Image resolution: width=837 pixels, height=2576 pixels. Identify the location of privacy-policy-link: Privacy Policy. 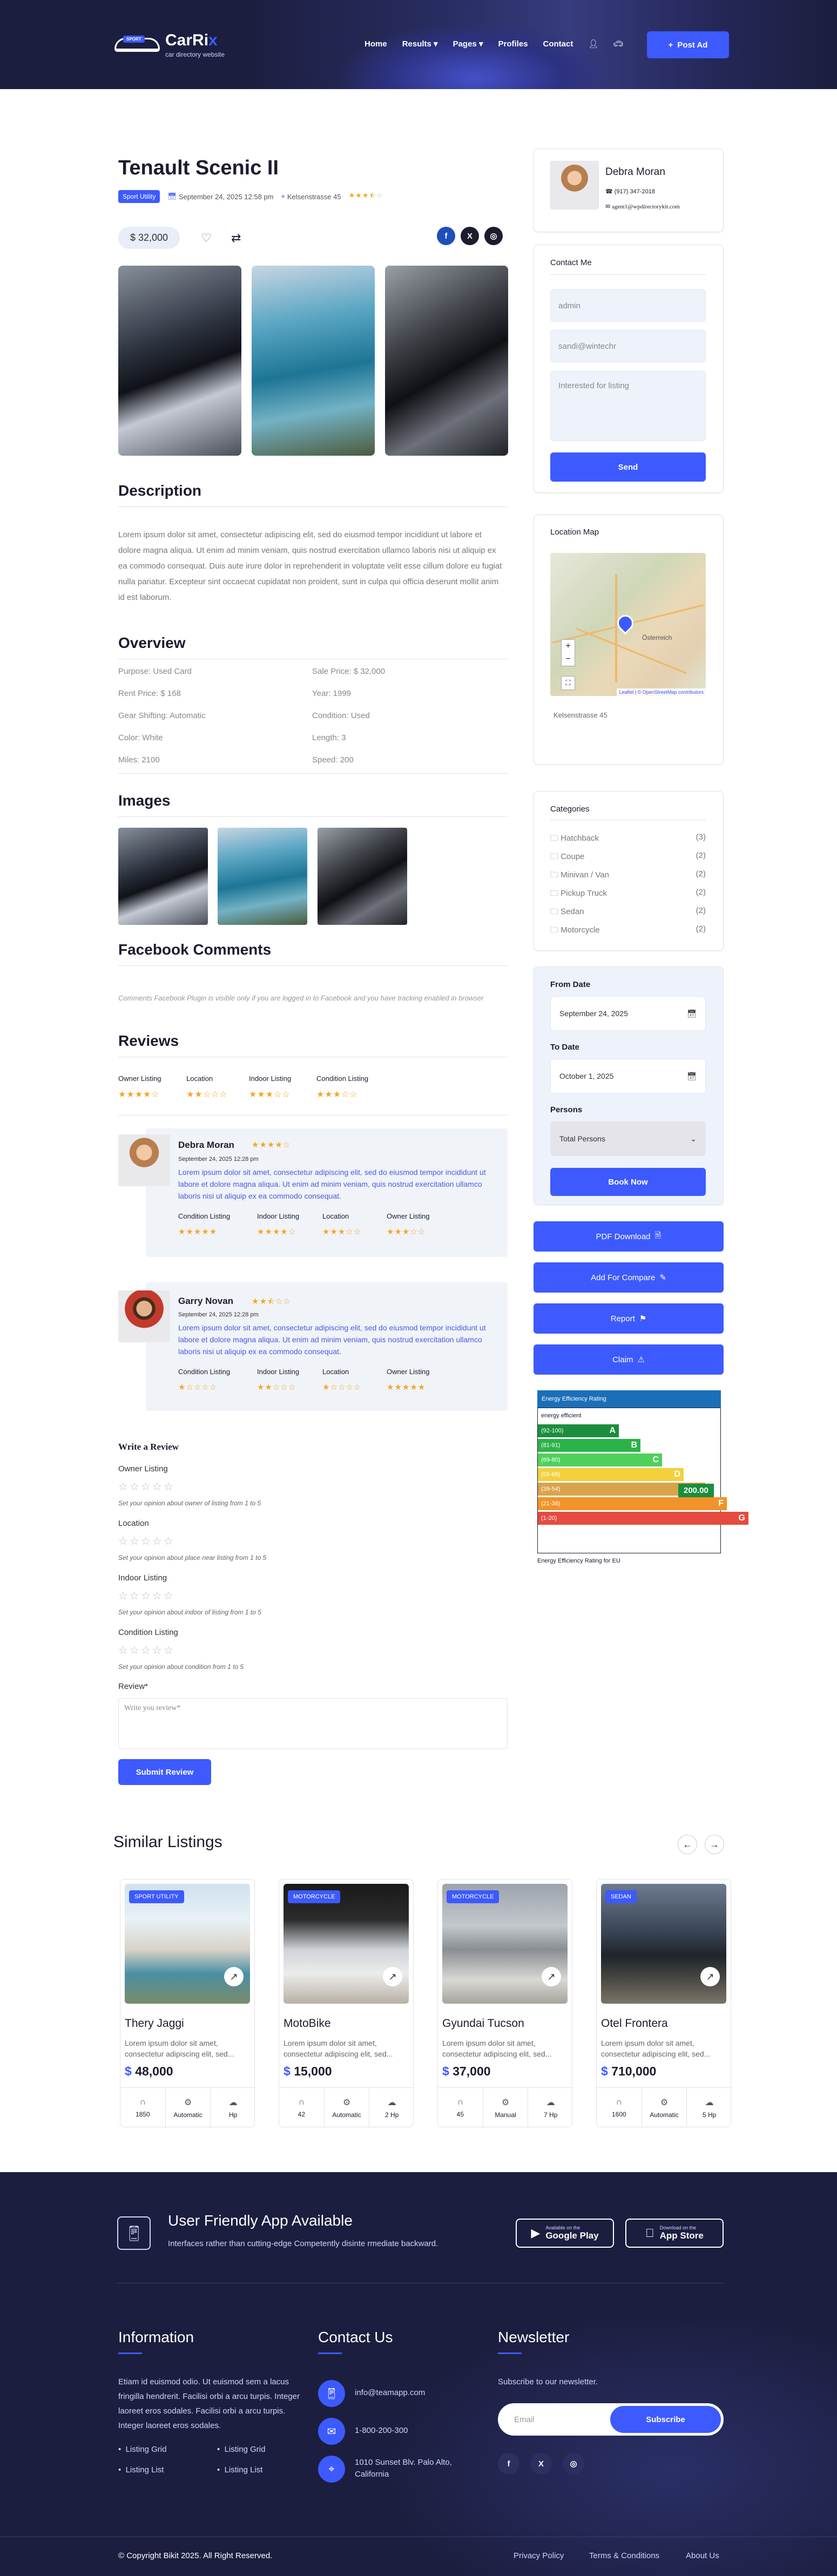
(539, 2555).